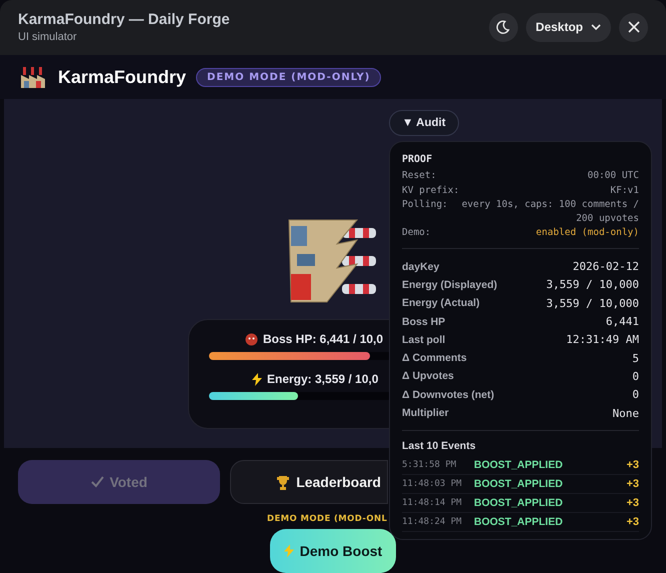 The image size is (666, 573). What do you see at coordinates (424, 322) in the screenshot?
I see `audit-label: Boss HP` at bounding box center [424, 322].